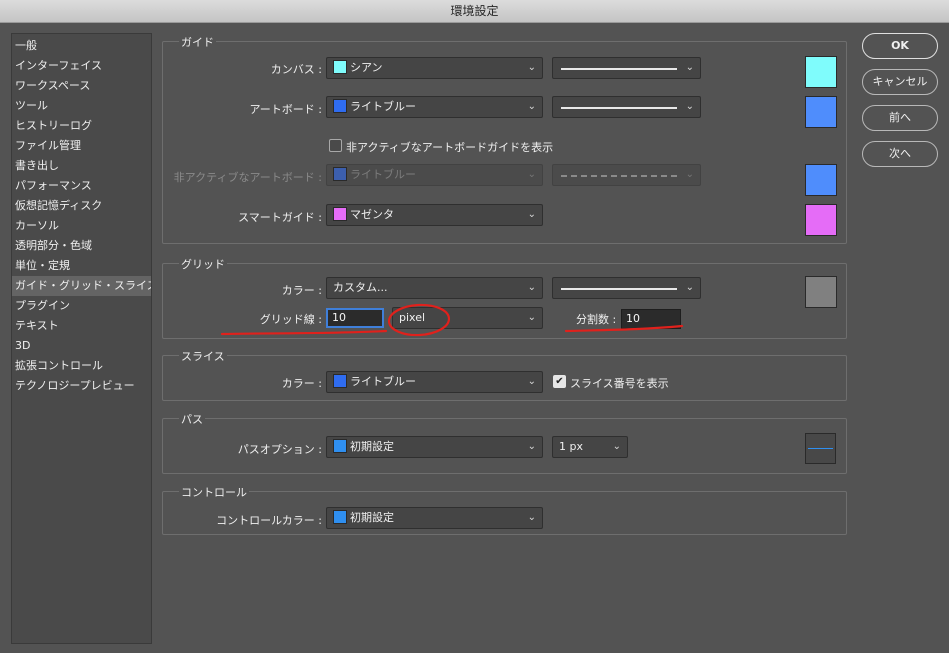  I want to click on sidebar-item-workspace: ワークスペース, so click(81, 86).